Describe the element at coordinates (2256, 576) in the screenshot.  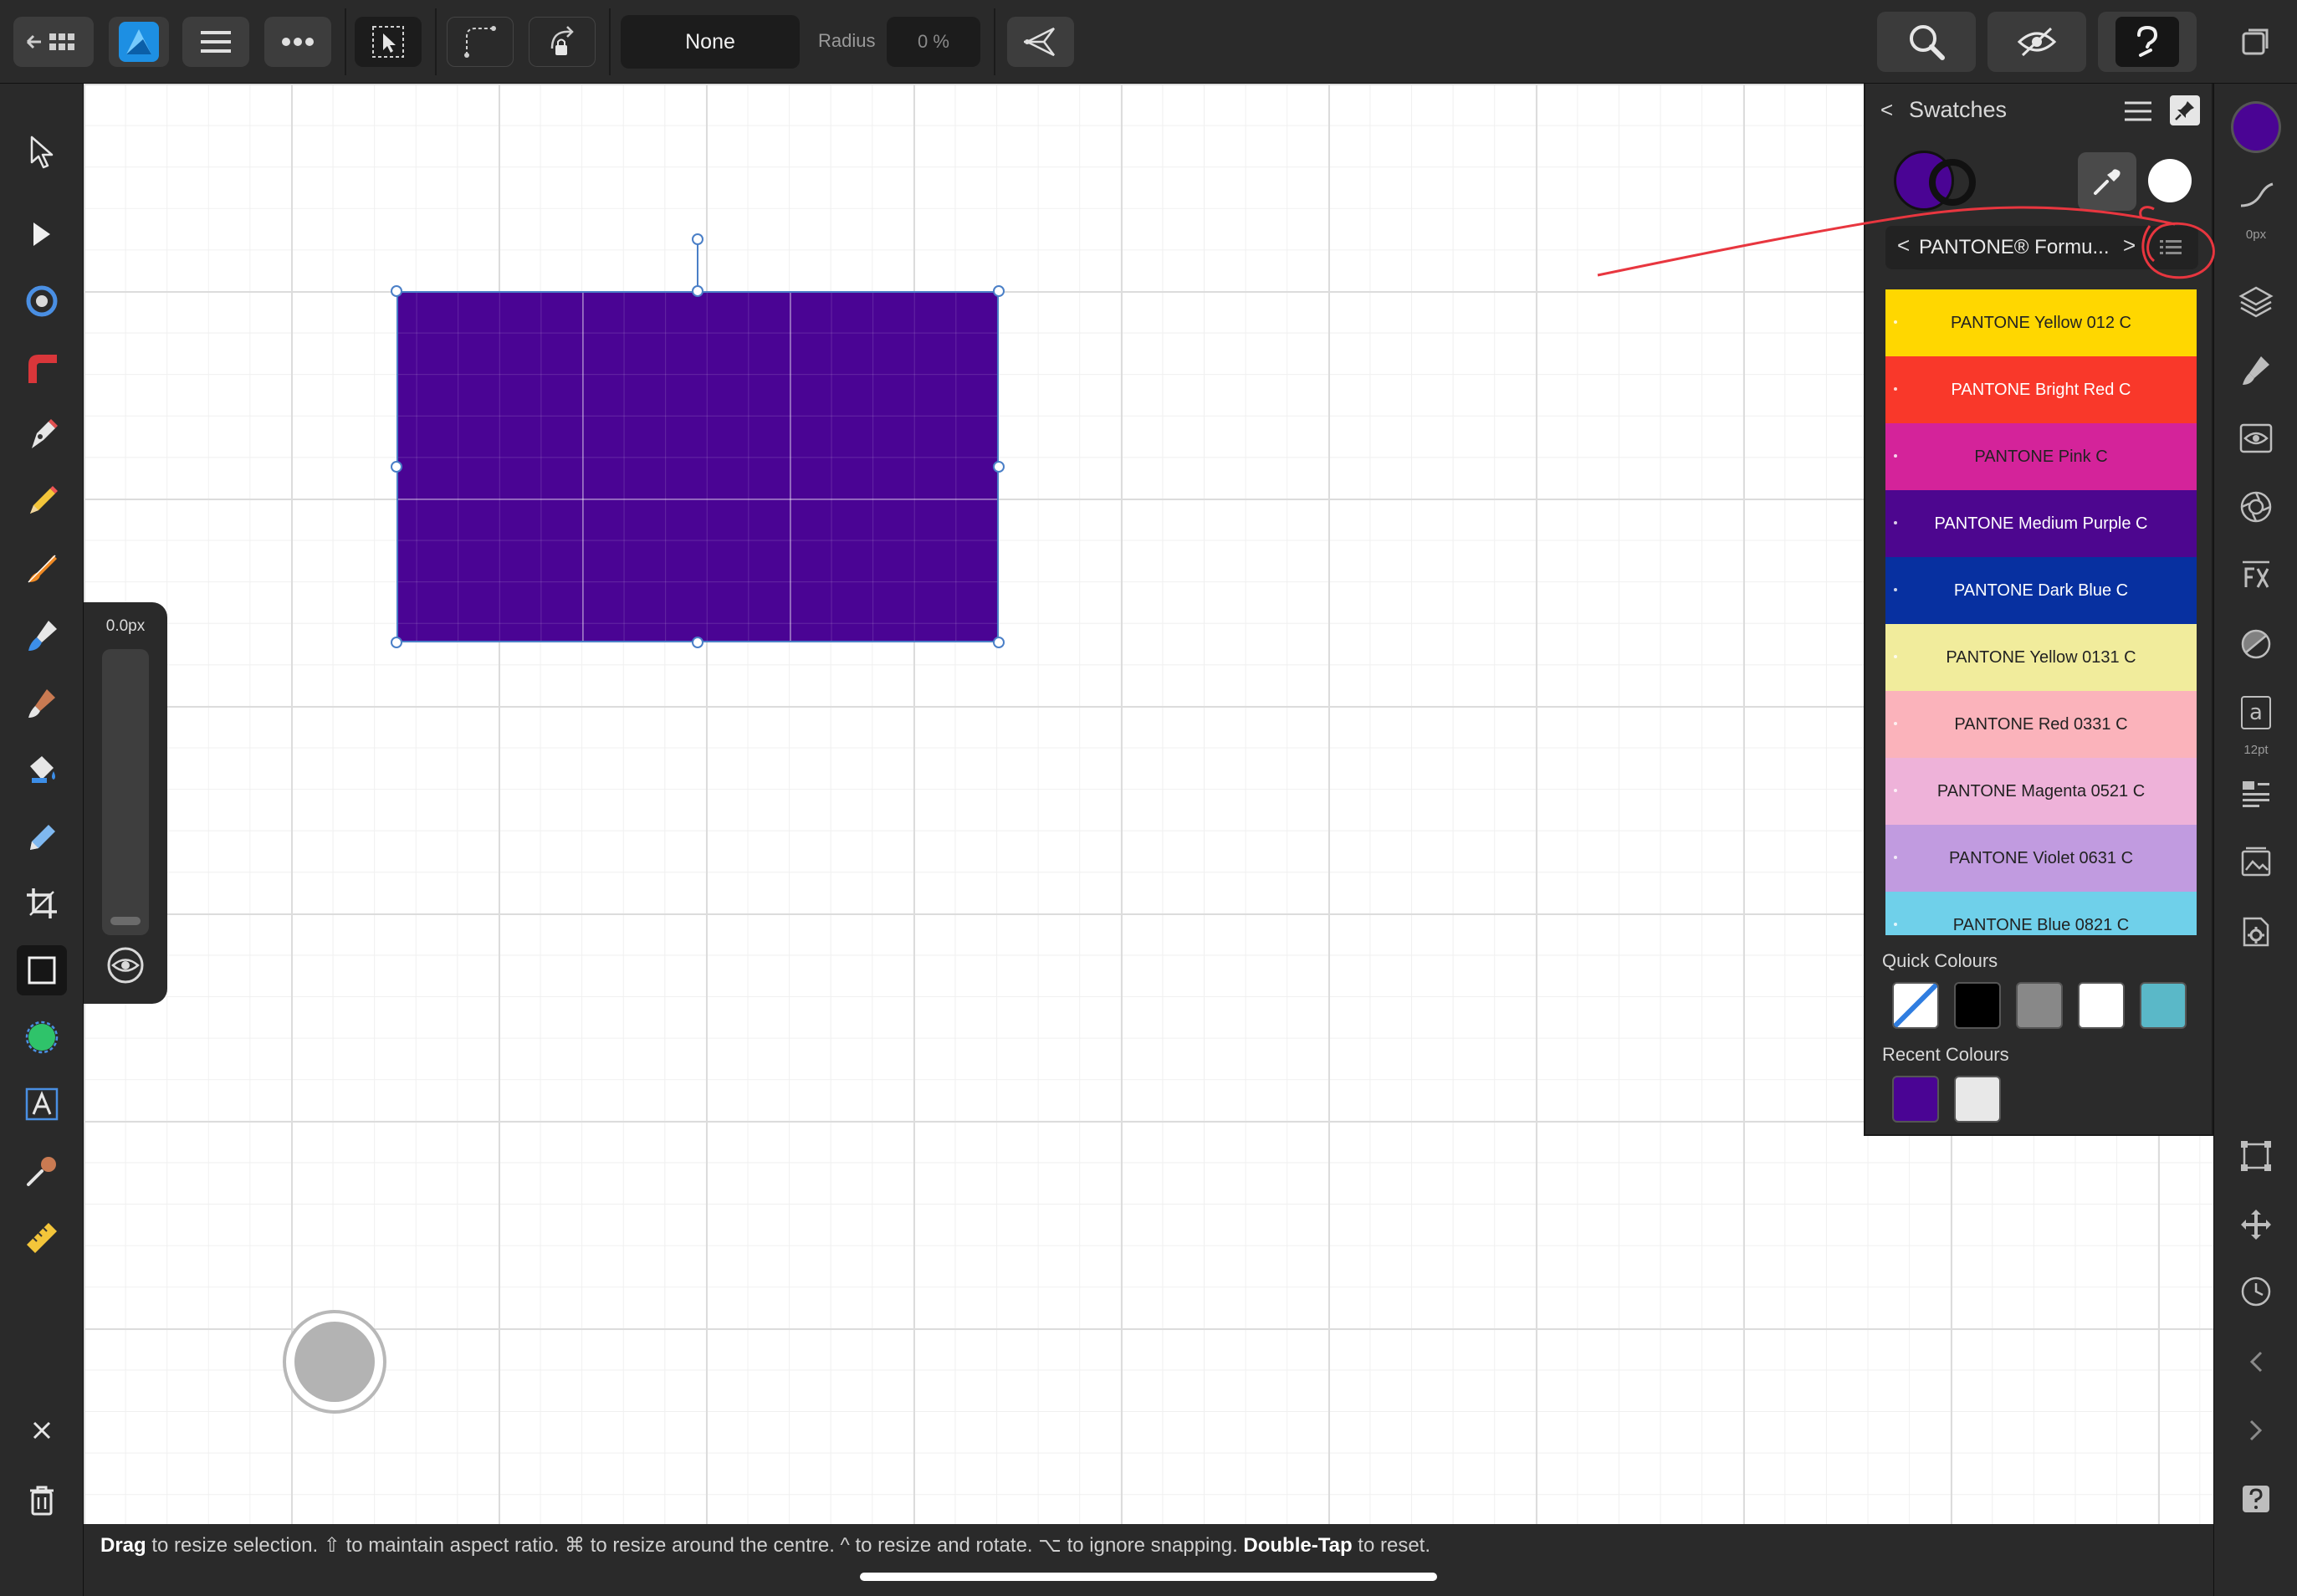
I see `effects-studio-button` at that location.